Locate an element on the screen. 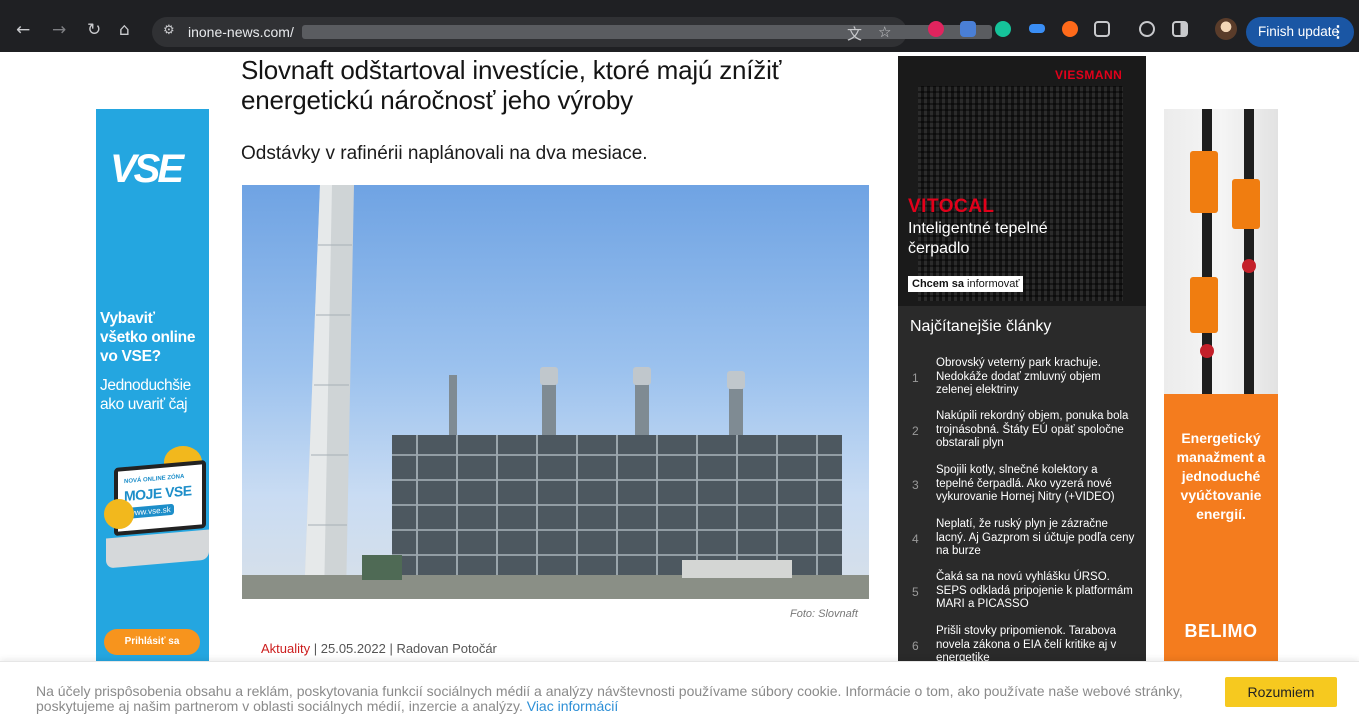  browser-menu-icon: ⋮ is located at coordinates (1338, 32).